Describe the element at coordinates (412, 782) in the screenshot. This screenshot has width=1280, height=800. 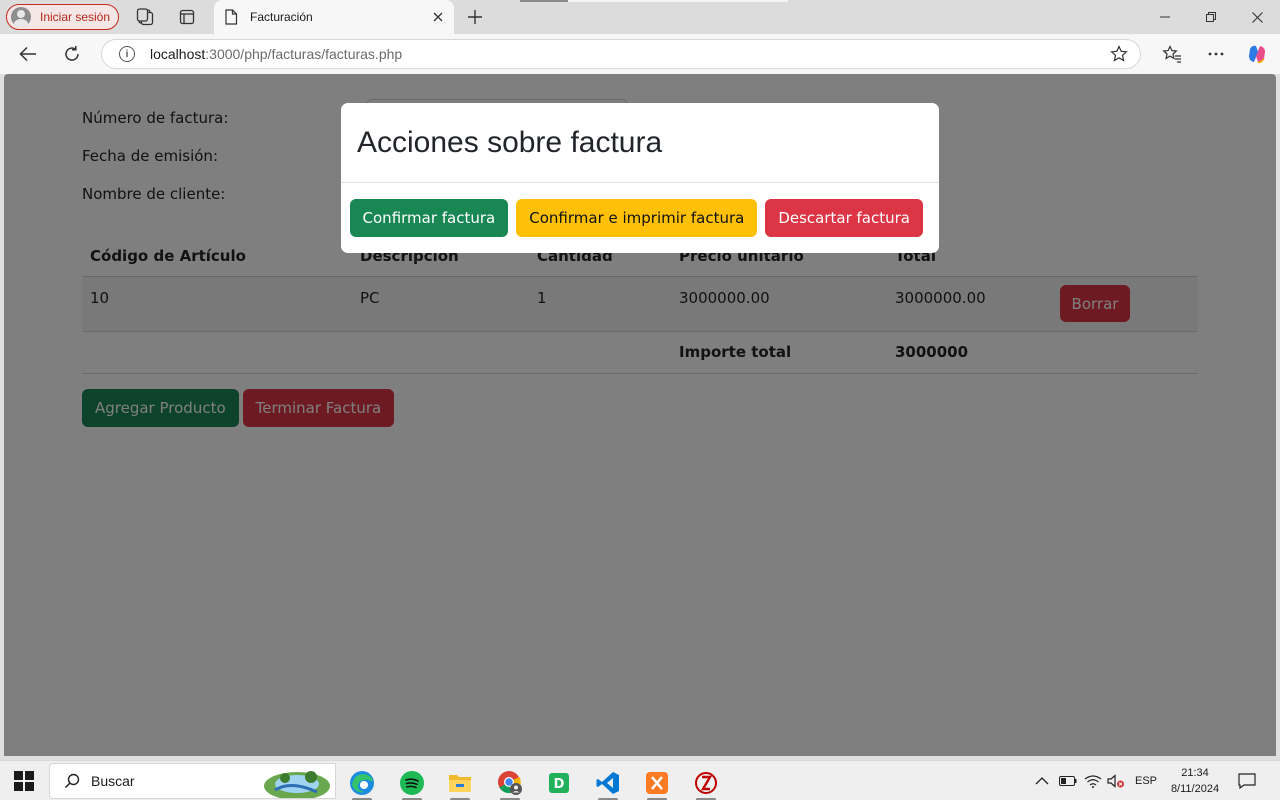
I see `spotify-icon` at that location.